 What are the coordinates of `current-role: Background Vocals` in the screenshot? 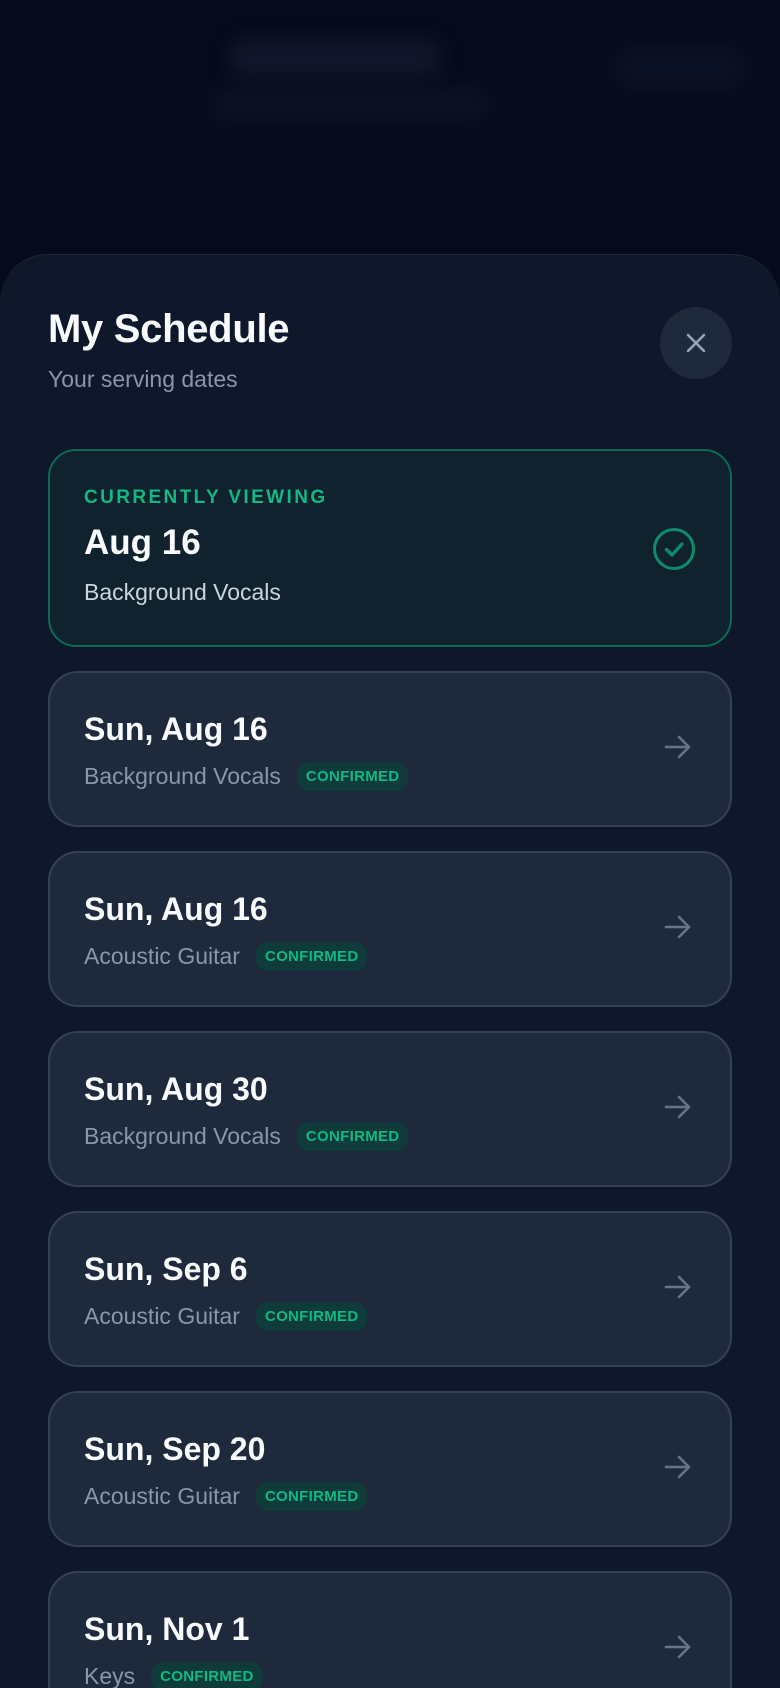 It's located at (182, 592).